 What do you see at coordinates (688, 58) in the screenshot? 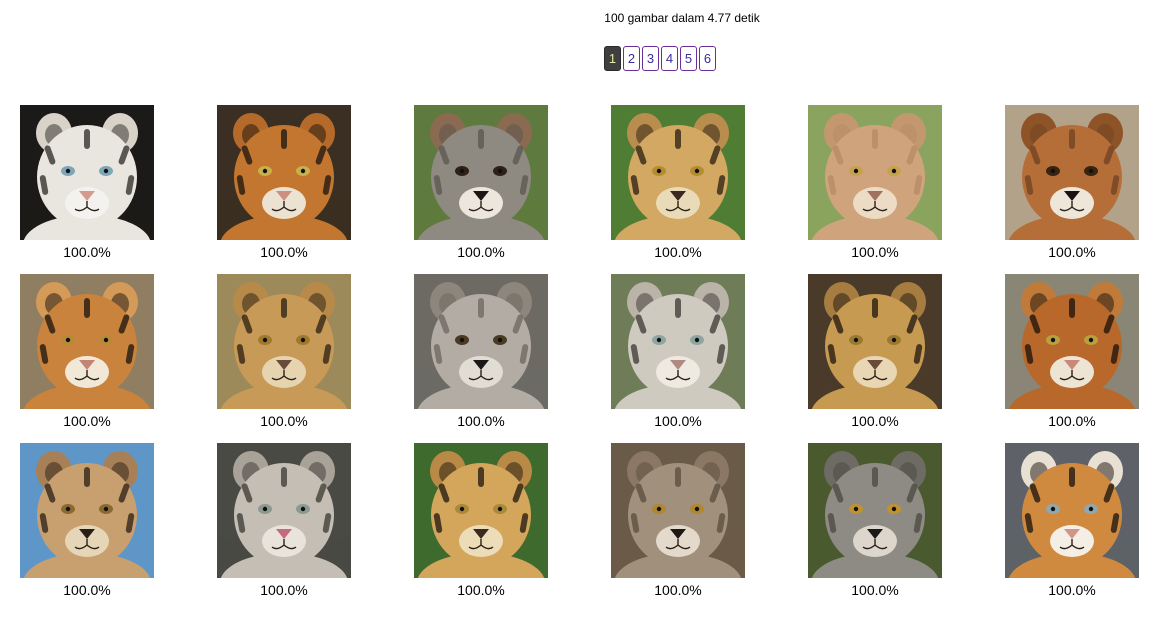
I see `page-button-5: 5` at bounding box center [688, 58].